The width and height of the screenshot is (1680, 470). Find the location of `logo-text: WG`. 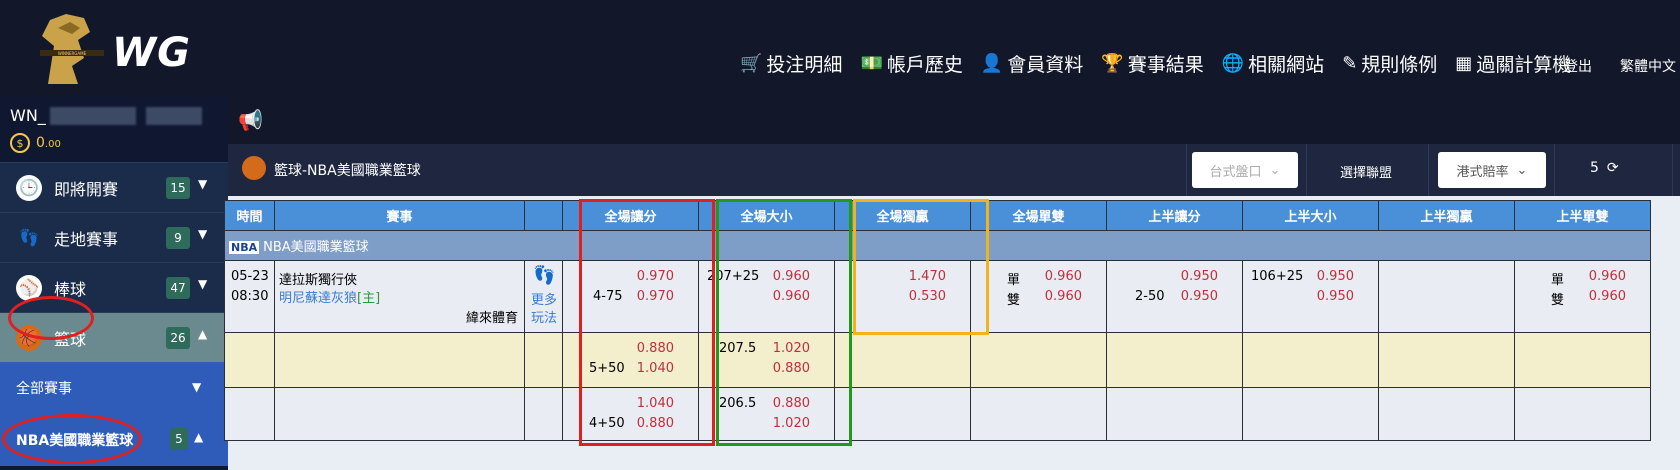

logo-text: WG is located at coordinates (151, 53).